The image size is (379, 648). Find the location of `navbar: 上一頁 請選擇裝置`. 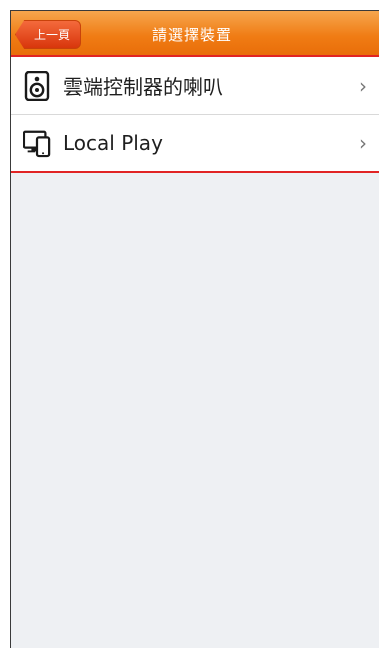

navbar: 上一頁 請選擇裝置 is located at coordinates (195, 34).